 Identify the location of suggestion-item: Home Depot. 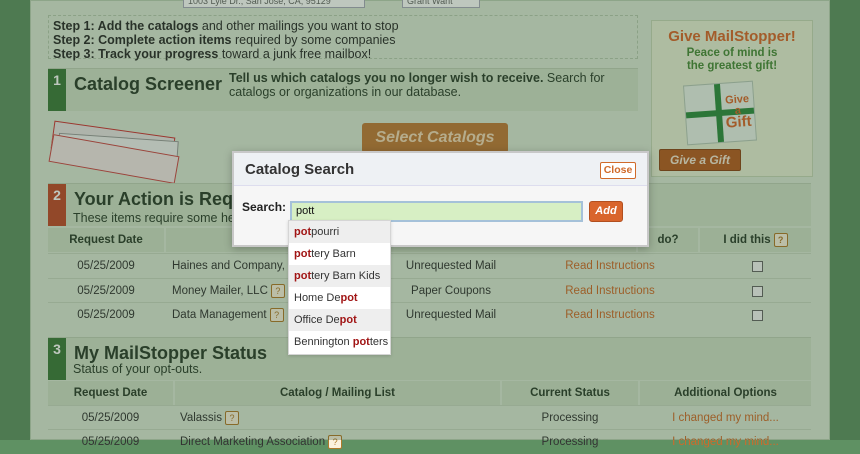
(339, 298).